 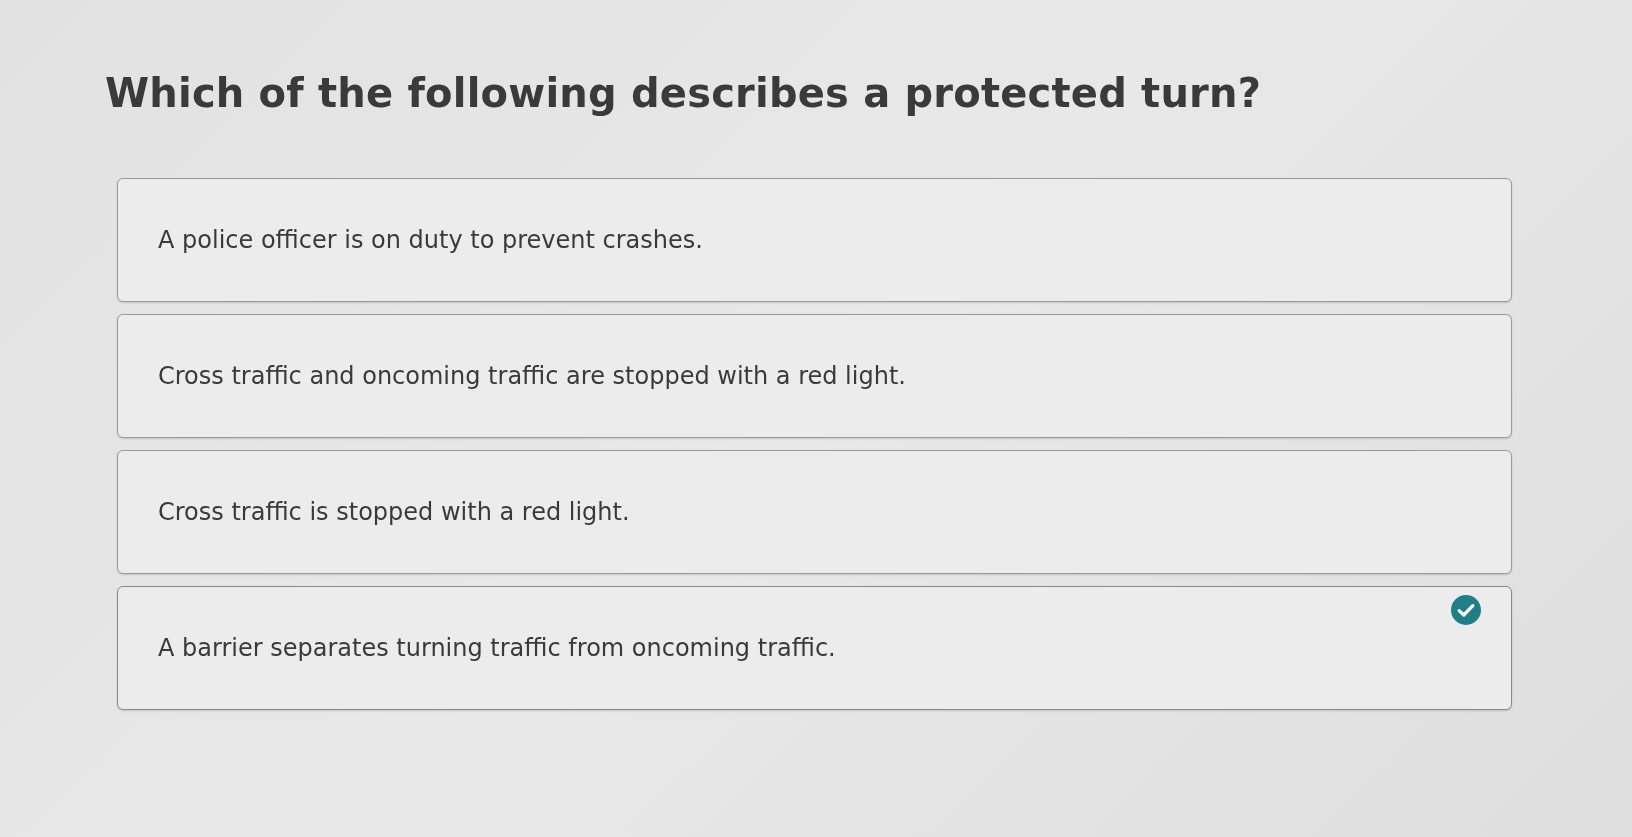 I want to click on question-text: Which of the following describes a protected turn?, so click(x=684, y=93).